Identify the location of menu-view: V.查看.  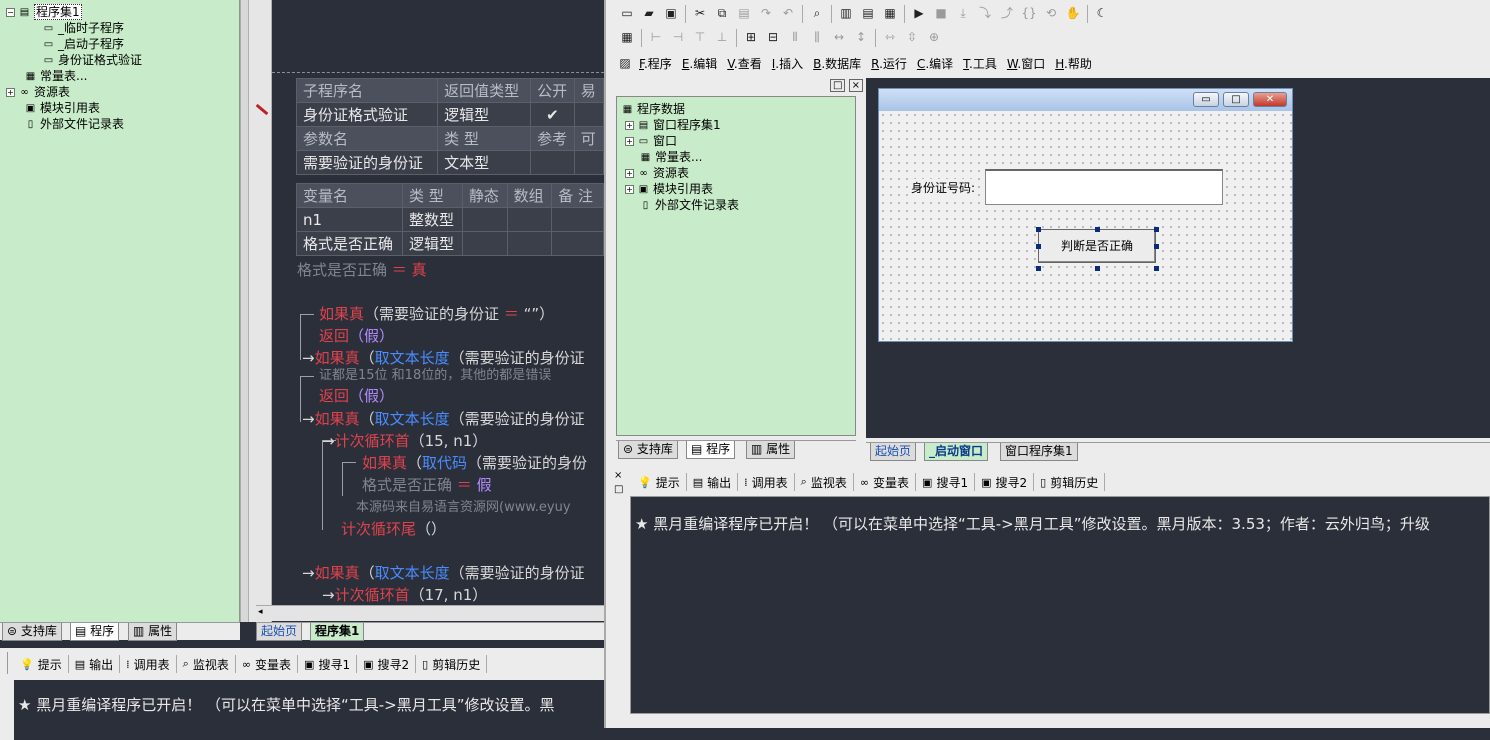
(744, 63).